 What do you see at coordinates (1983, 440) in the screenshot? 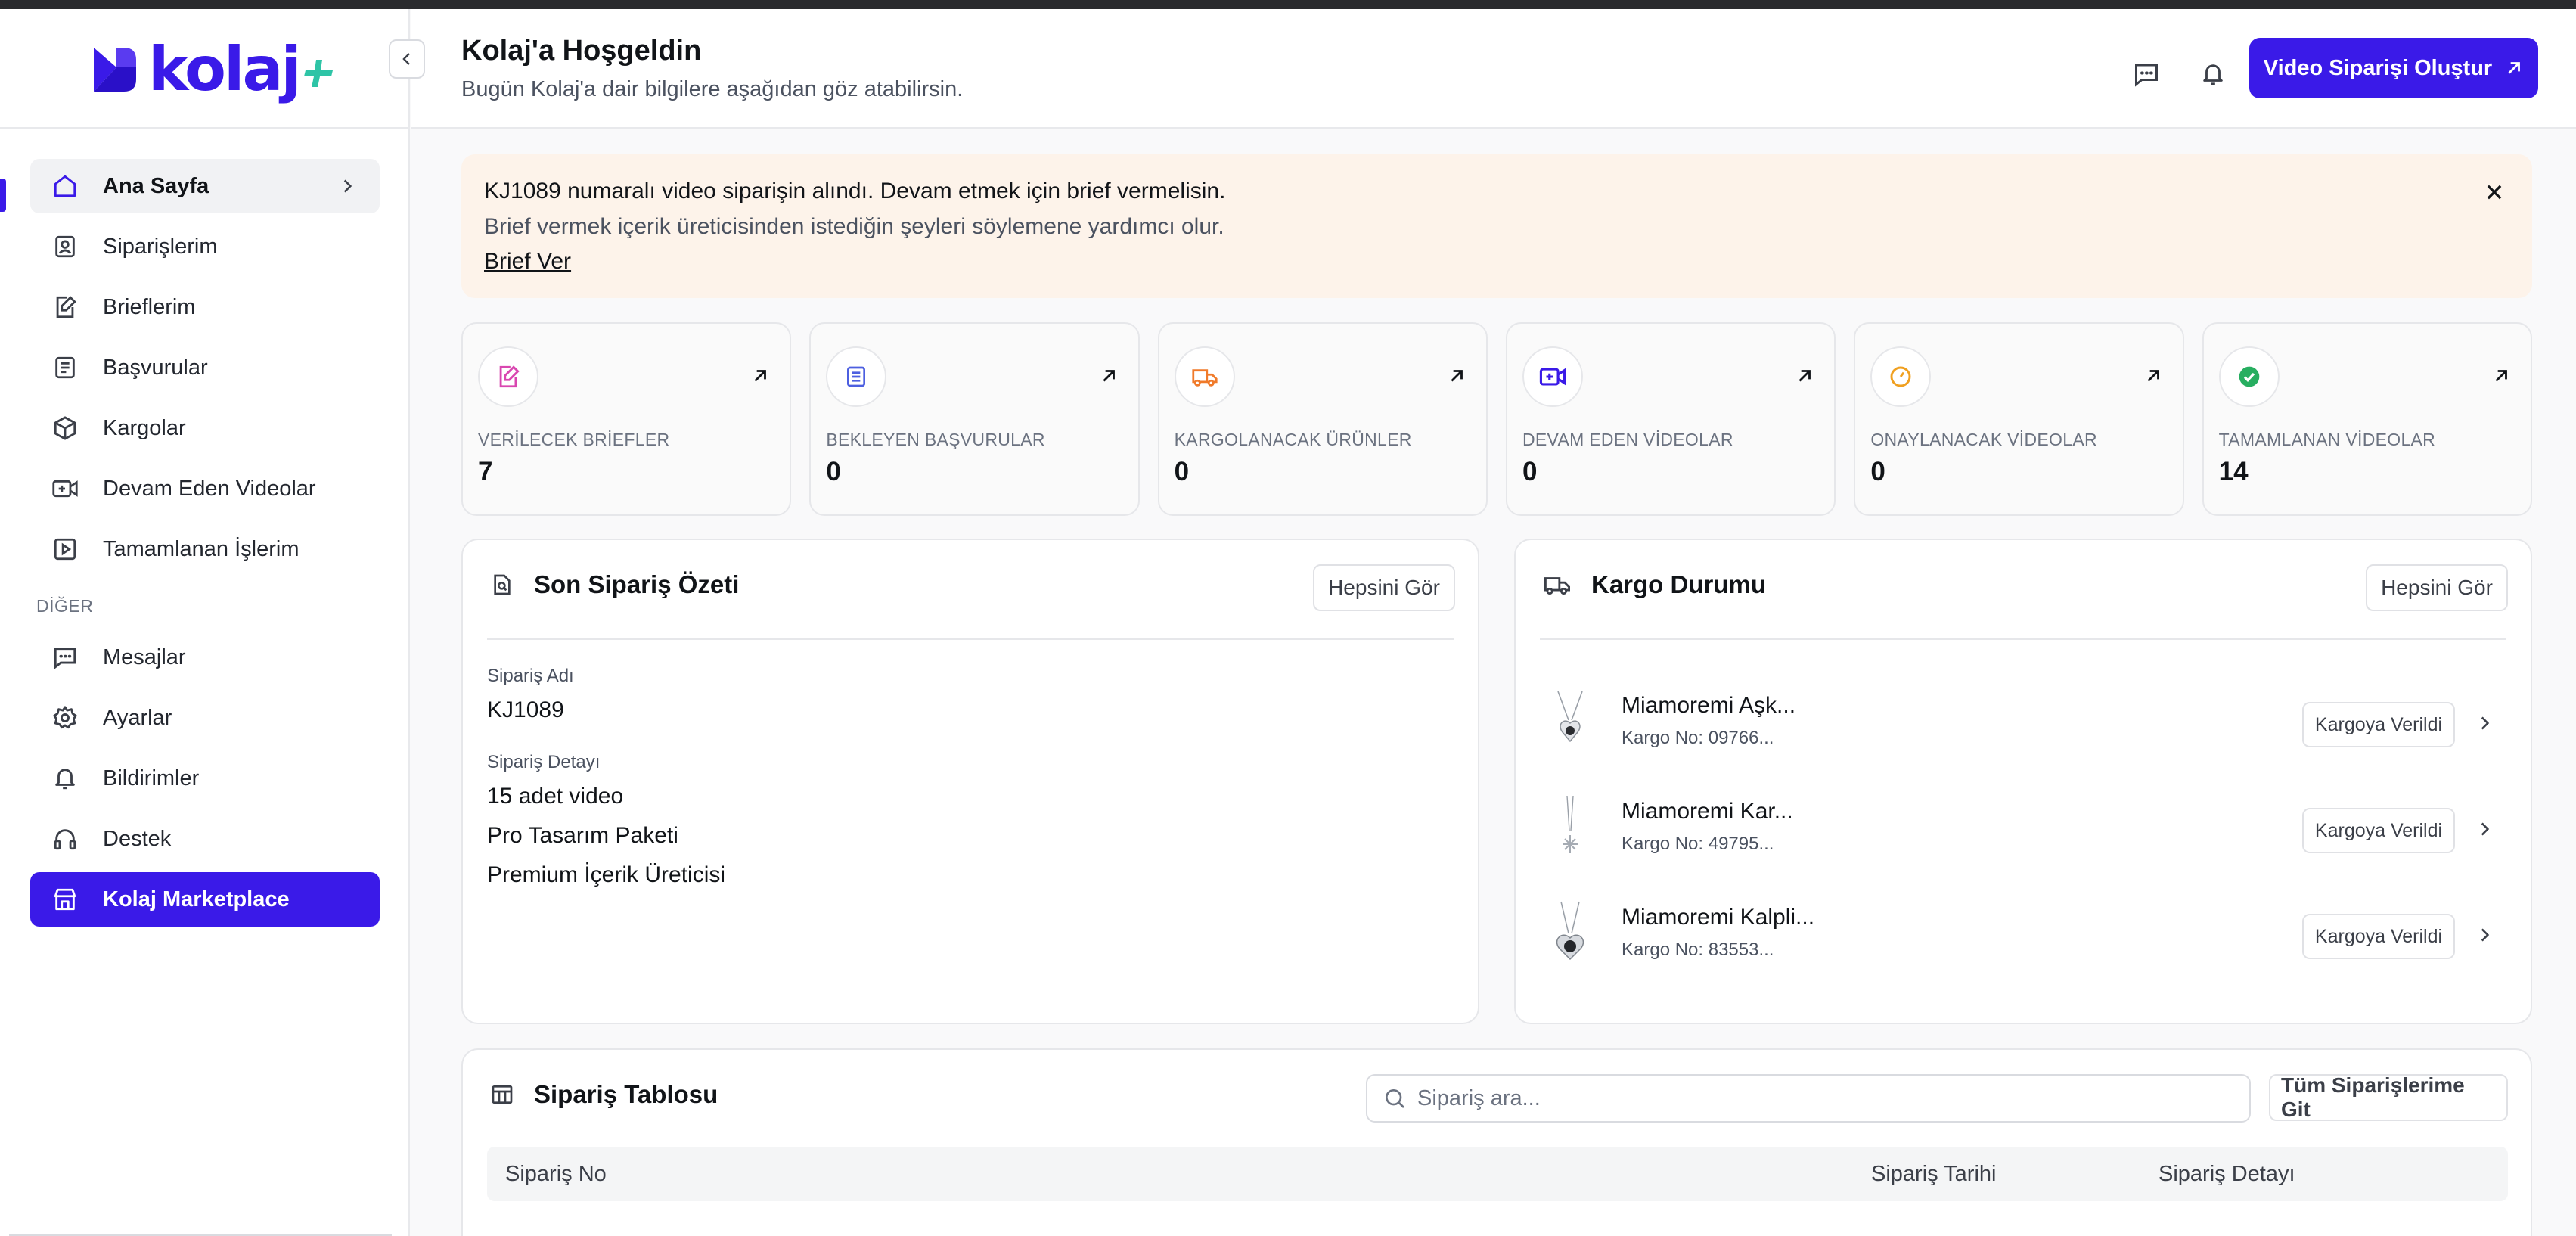
I see `stat-label: ONAYLANACAK VİDEOLAR` at bounding box center [1983, 440].